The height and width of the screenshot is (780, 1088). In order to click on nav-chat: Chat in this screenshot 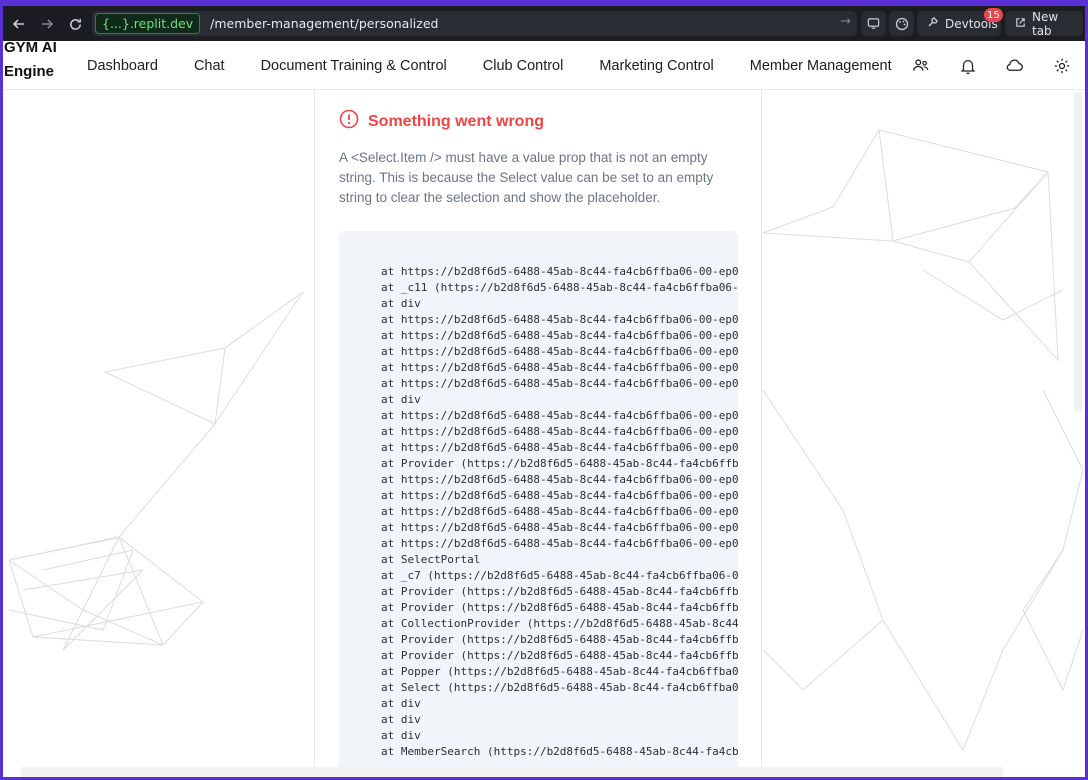, I will do `click(209, 66)`.